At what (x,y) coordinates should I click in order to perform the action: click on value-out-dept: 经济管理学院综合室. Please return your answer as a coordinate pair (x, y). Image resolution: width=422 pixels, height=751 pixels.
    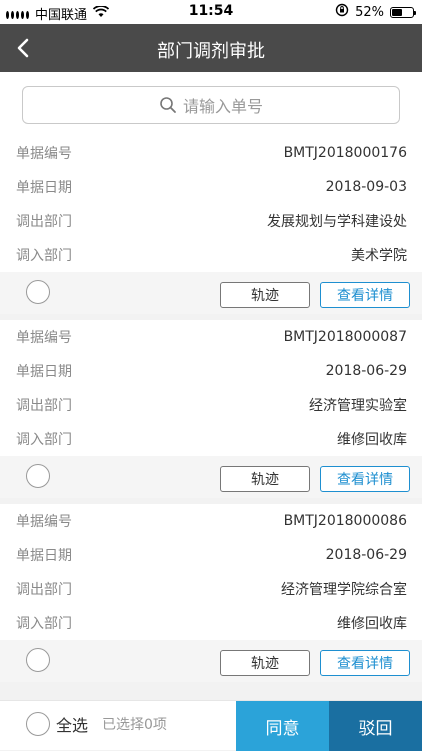
    Looking at the image, I should click on (344, 590).